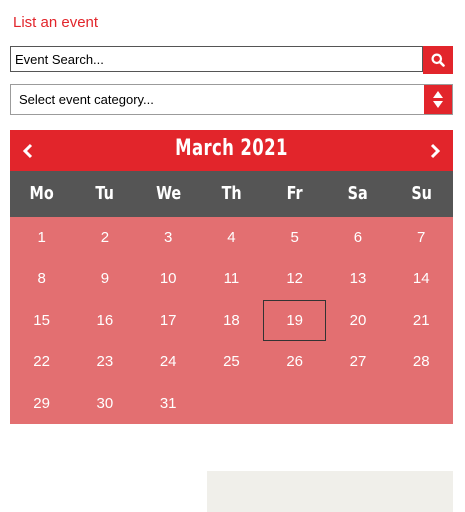  I want to click on calendar-header: March 2021, so click(231, 150).